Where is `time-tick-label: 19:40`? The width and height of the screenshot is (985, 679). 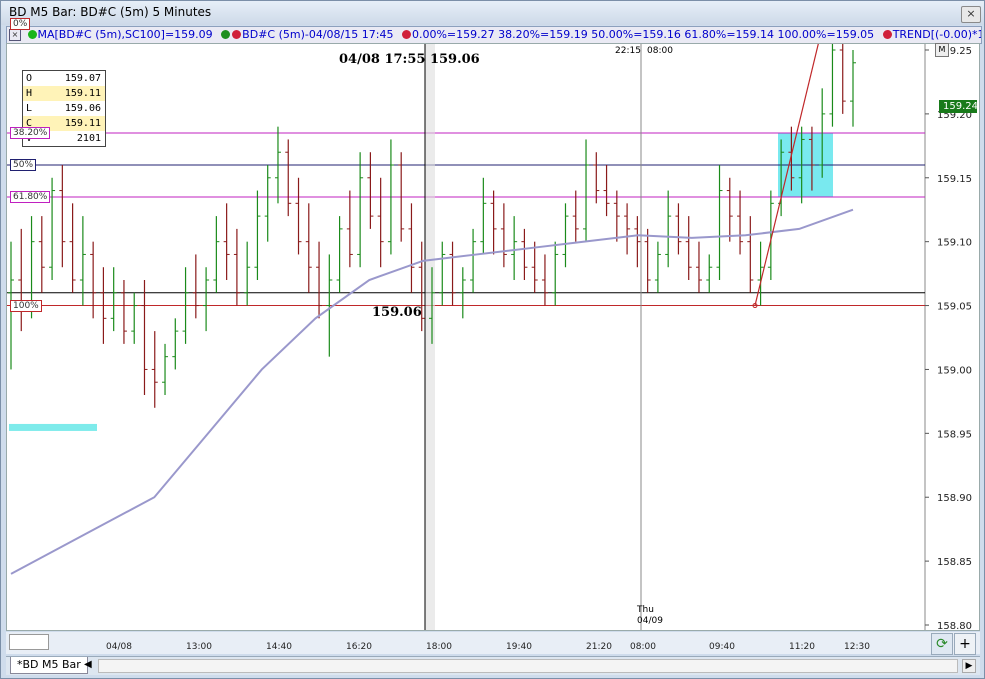 time-tick-label: 19:40 is located at coordinates (519, 647).